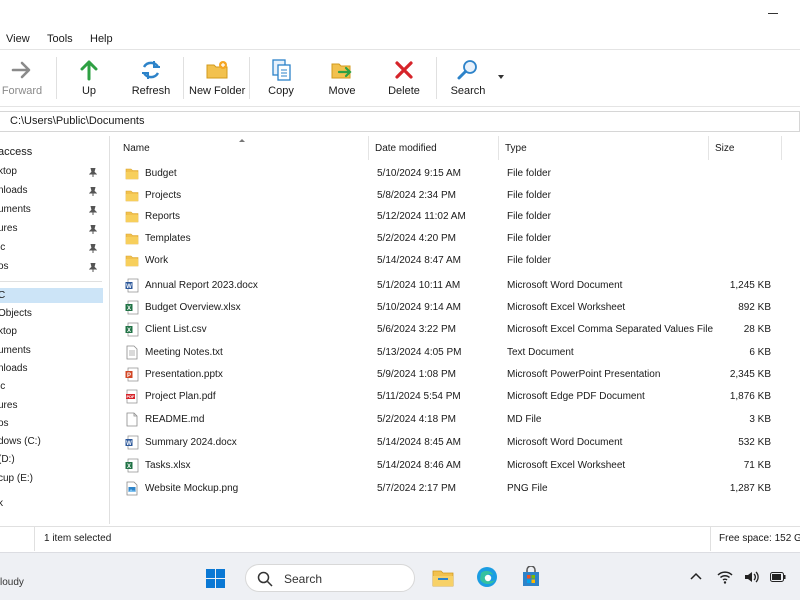  Describe the element at coordinates (725, 577) in the screenshot. I see `wifi-icon` at that location.